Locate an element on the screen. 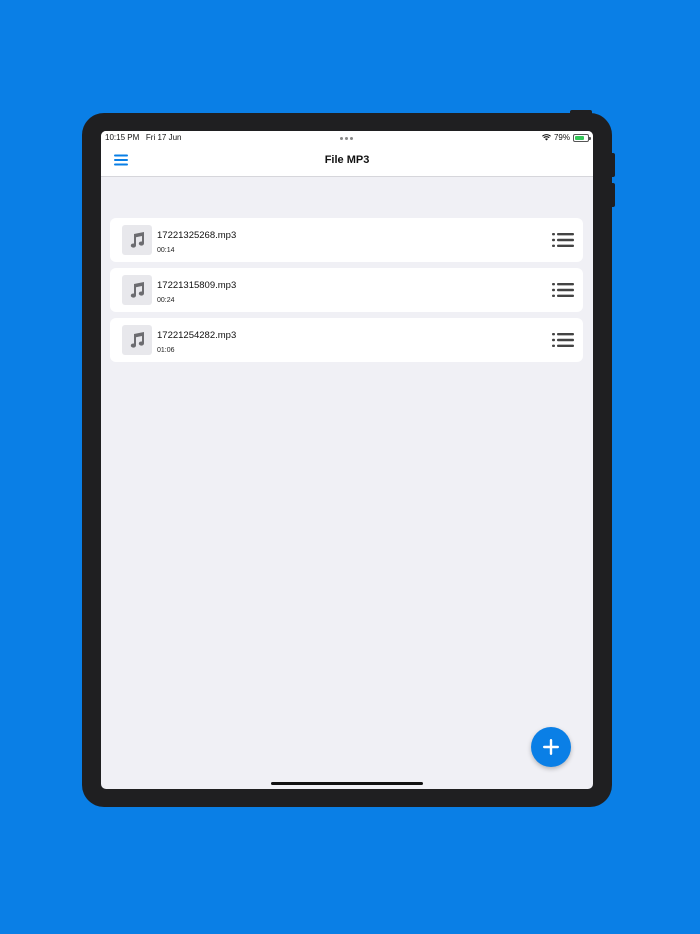 Image resolution: width=700 pixels, height=934 pixels. navigation-bar: File MP3 is located at coordinates (347, 161).